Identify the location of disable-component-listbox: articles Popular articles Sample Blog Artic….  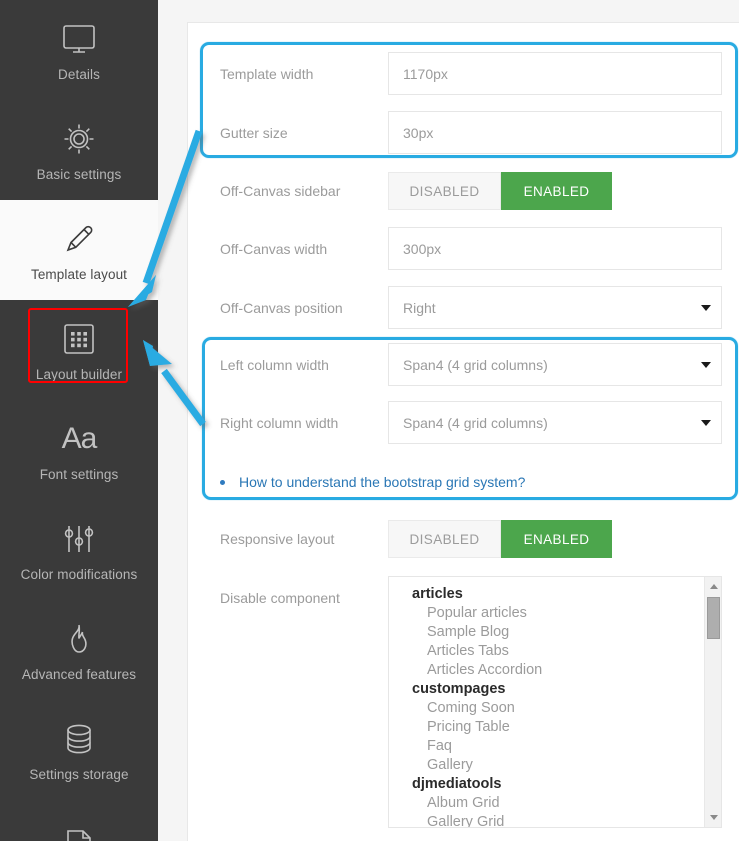
(555, 702).